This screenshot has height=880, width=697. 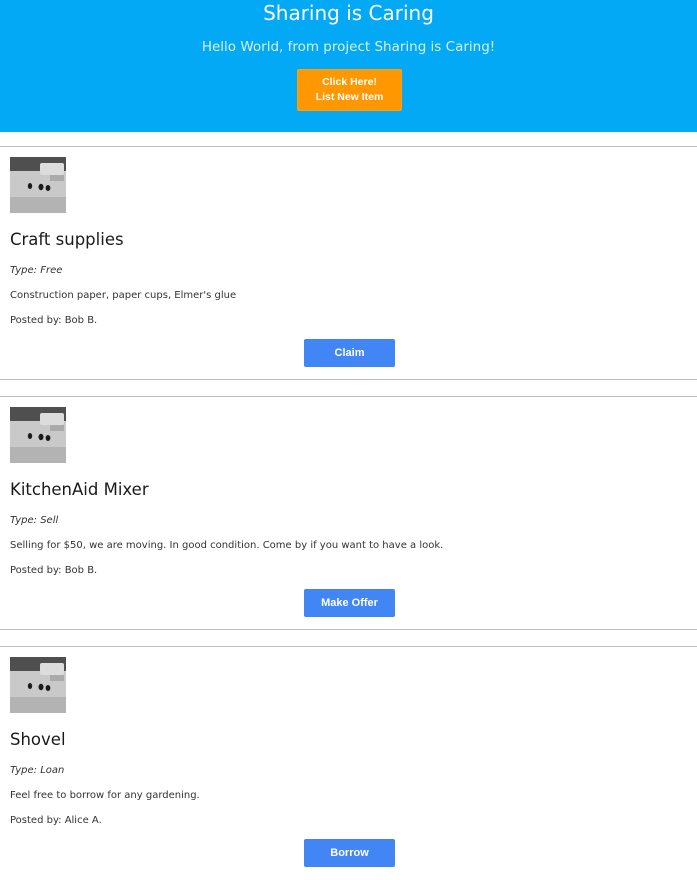 What do you see at coordinates (349, 82) in the screenshot?
I see `list-button-line1: Click Here!` at bounding box center [349, 82].